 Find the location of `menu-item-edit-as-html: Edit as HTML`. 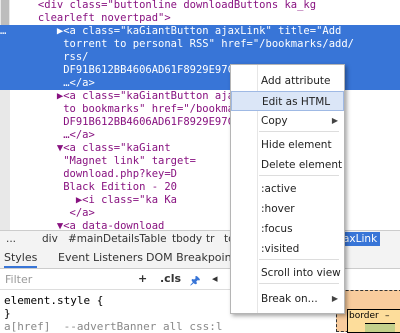

menu-item-edit-as-html: Edit as HTML is located at coordinates (287, 101).